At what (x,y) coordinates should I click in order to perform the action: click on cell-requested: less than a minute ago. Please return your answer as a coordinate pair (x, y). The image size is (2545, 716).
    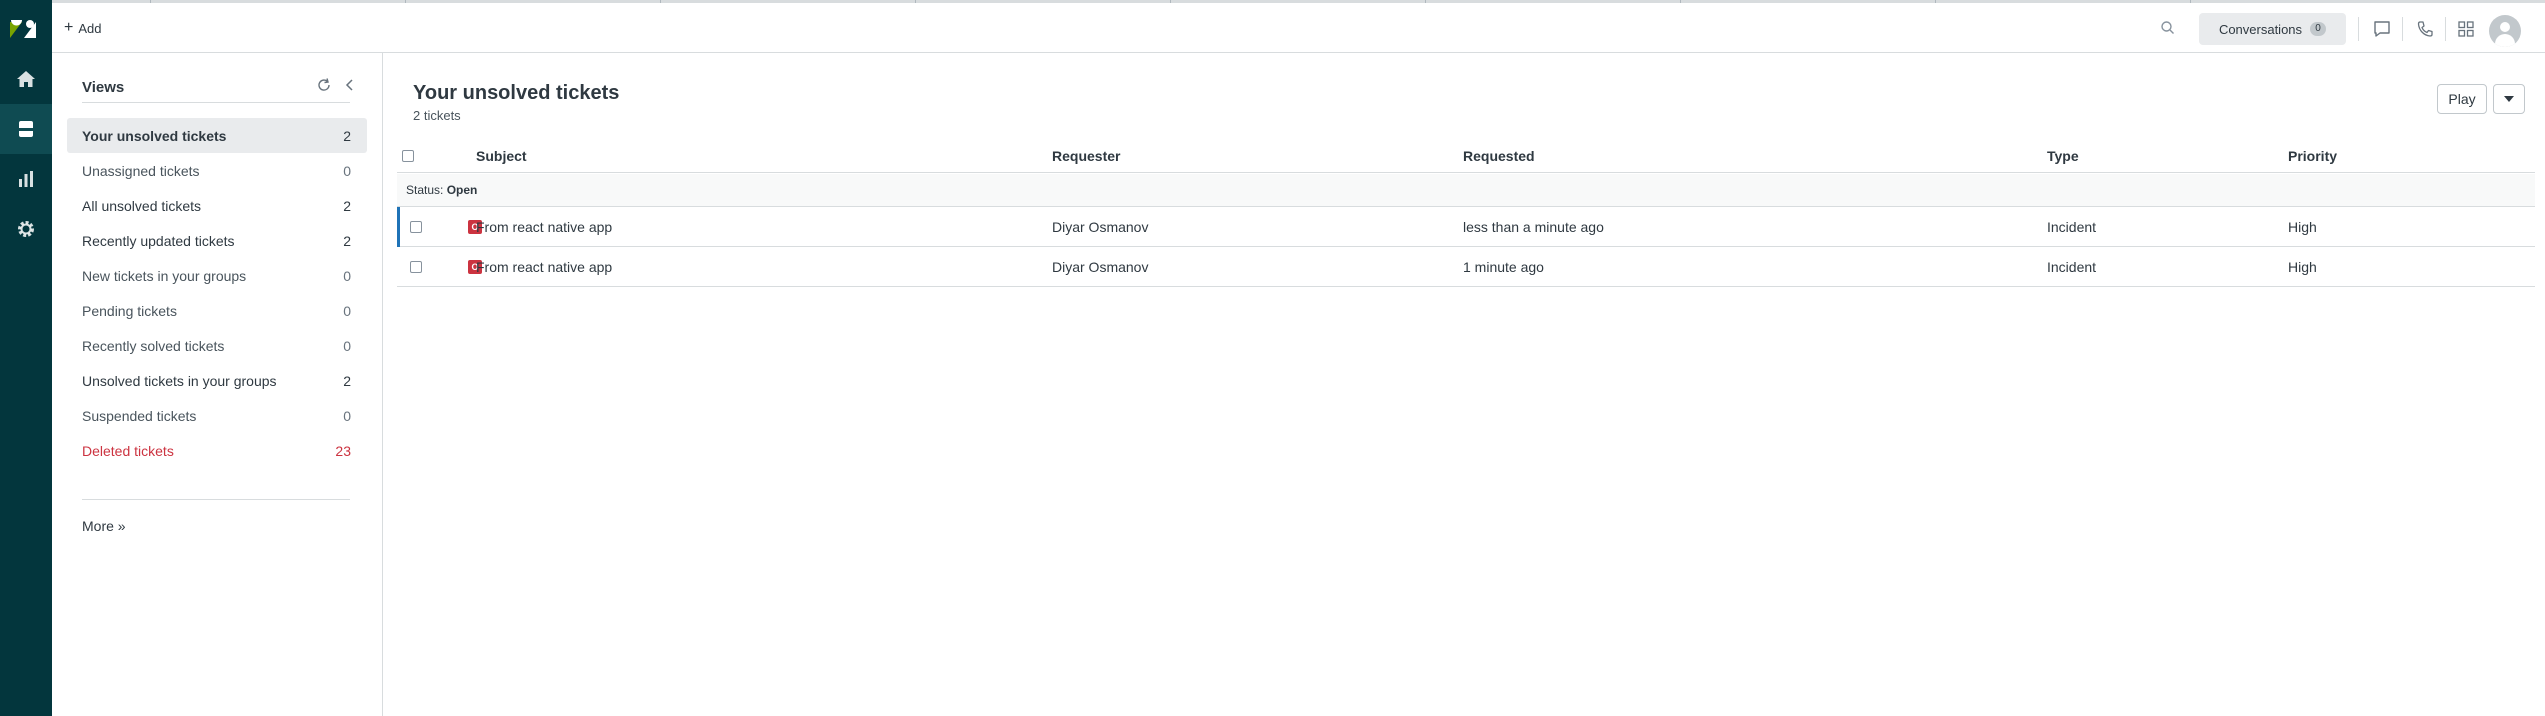
    Looking at the image, I should click on (1533, 227).